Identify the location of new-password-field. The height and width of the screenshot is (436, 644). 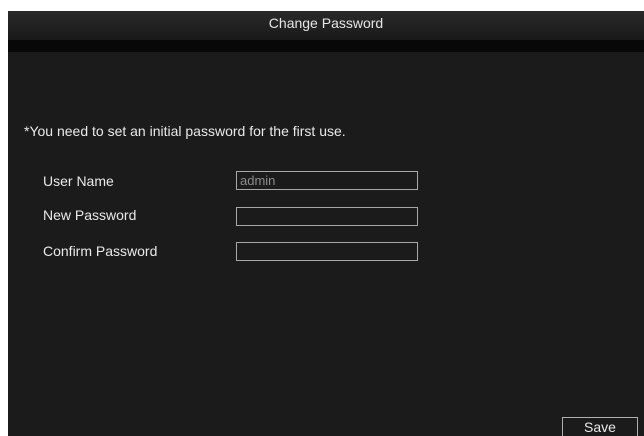
(327, 216).